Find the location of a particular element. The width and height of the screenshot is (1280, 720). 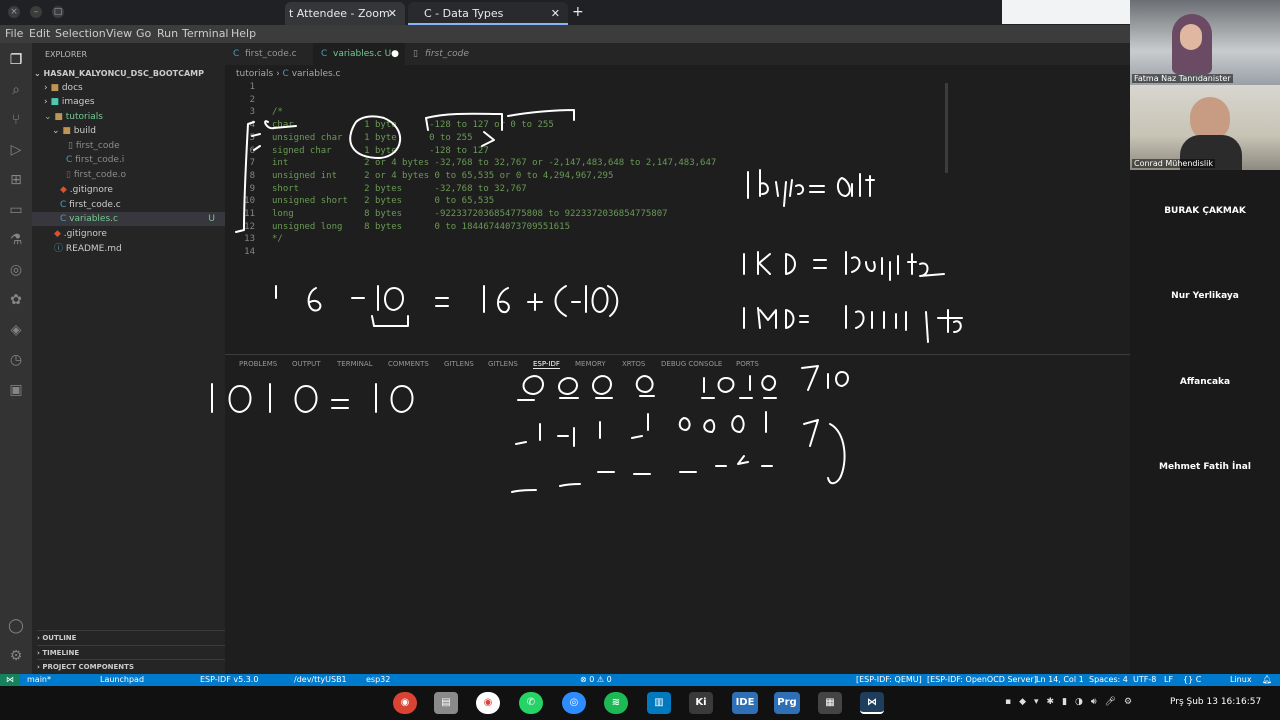

os-status: Linux is located at coordinates (1241, 680).